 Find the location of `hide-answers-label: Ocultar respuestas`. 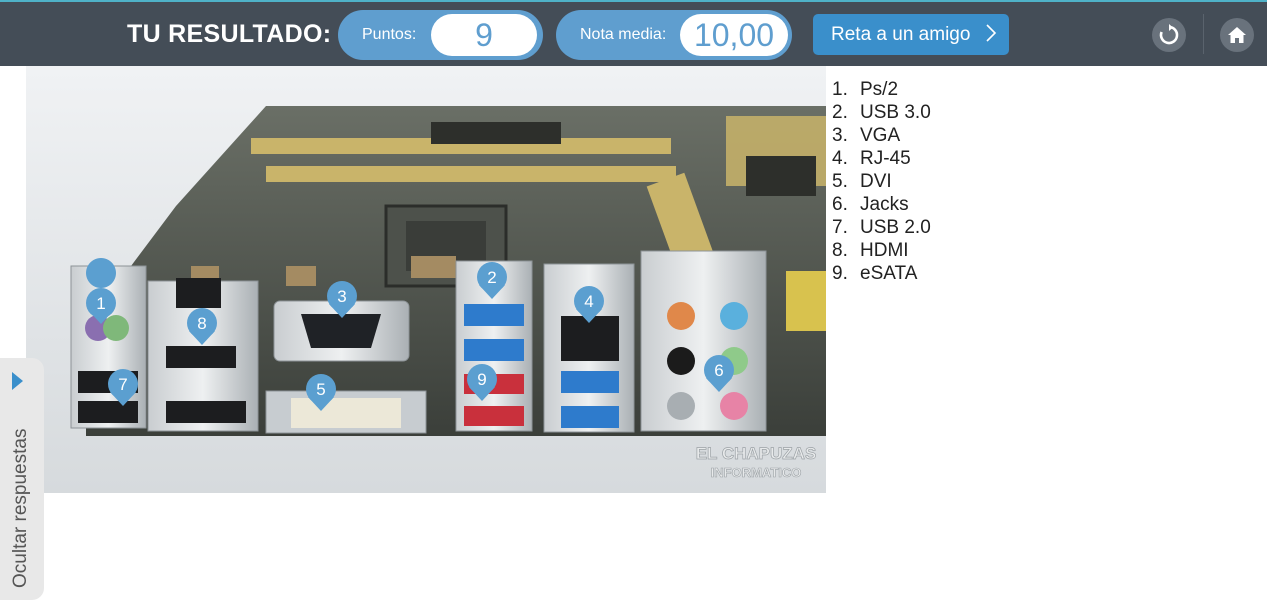

hide-answers-label: Ocultar respuestas is located at coordinates (20, 508).